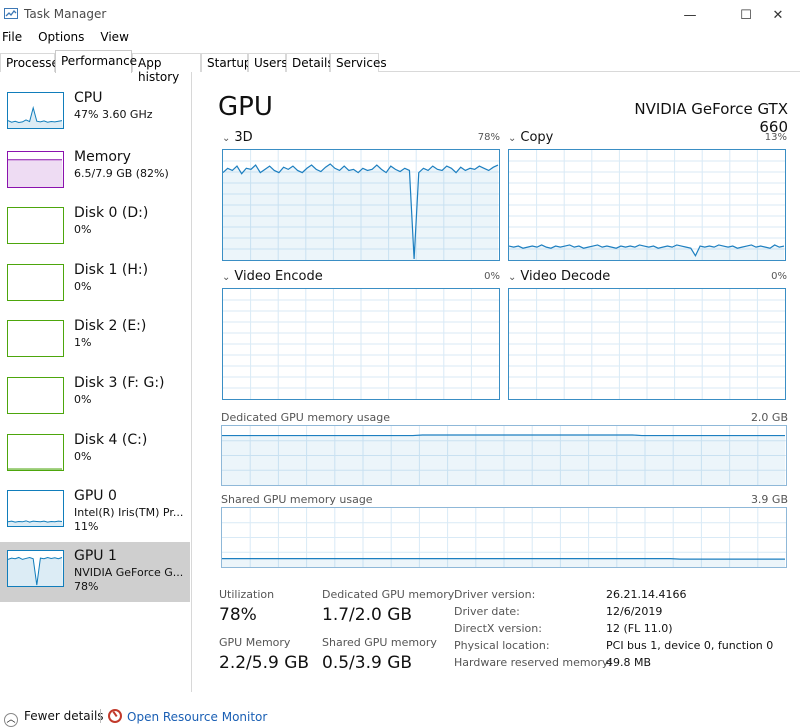  What do you see at coordinates (14, 39) in the screenshot?
I see `menu-file: File` at bounding box center [14, 39].